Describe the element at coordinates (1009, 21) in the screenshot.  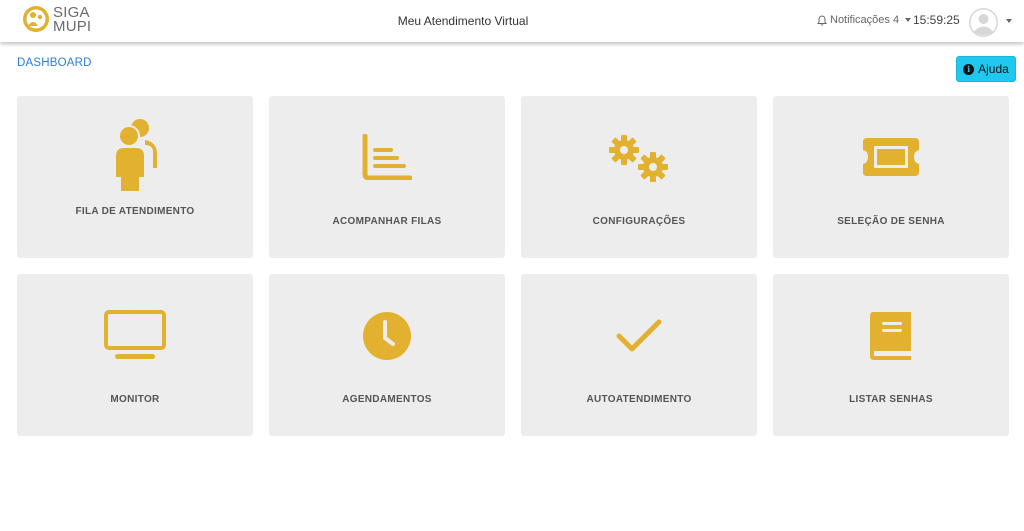
I see `user-menu-chevron-icon` at that location.